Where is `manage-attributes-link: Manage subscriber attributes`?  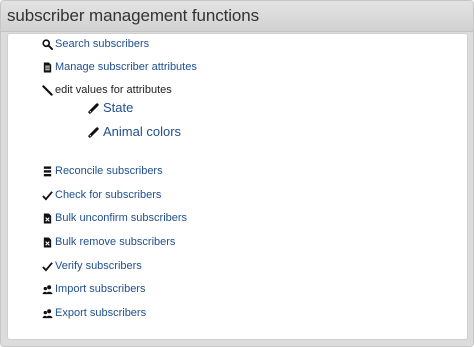 manage-attributes-link: Manage subscriber attributes is located at coordinates (119, 67).